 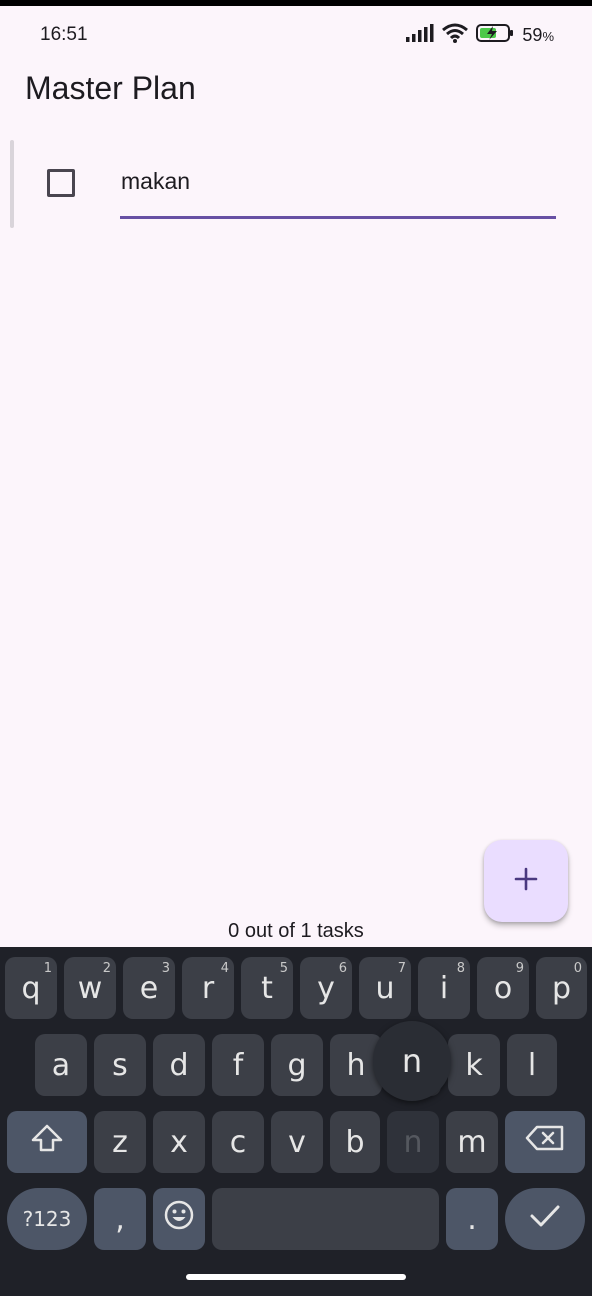 What do you see at coordinates (12, 184) in the screenshot?
I see `scroll-indicator` at bounding box center [12, 184].